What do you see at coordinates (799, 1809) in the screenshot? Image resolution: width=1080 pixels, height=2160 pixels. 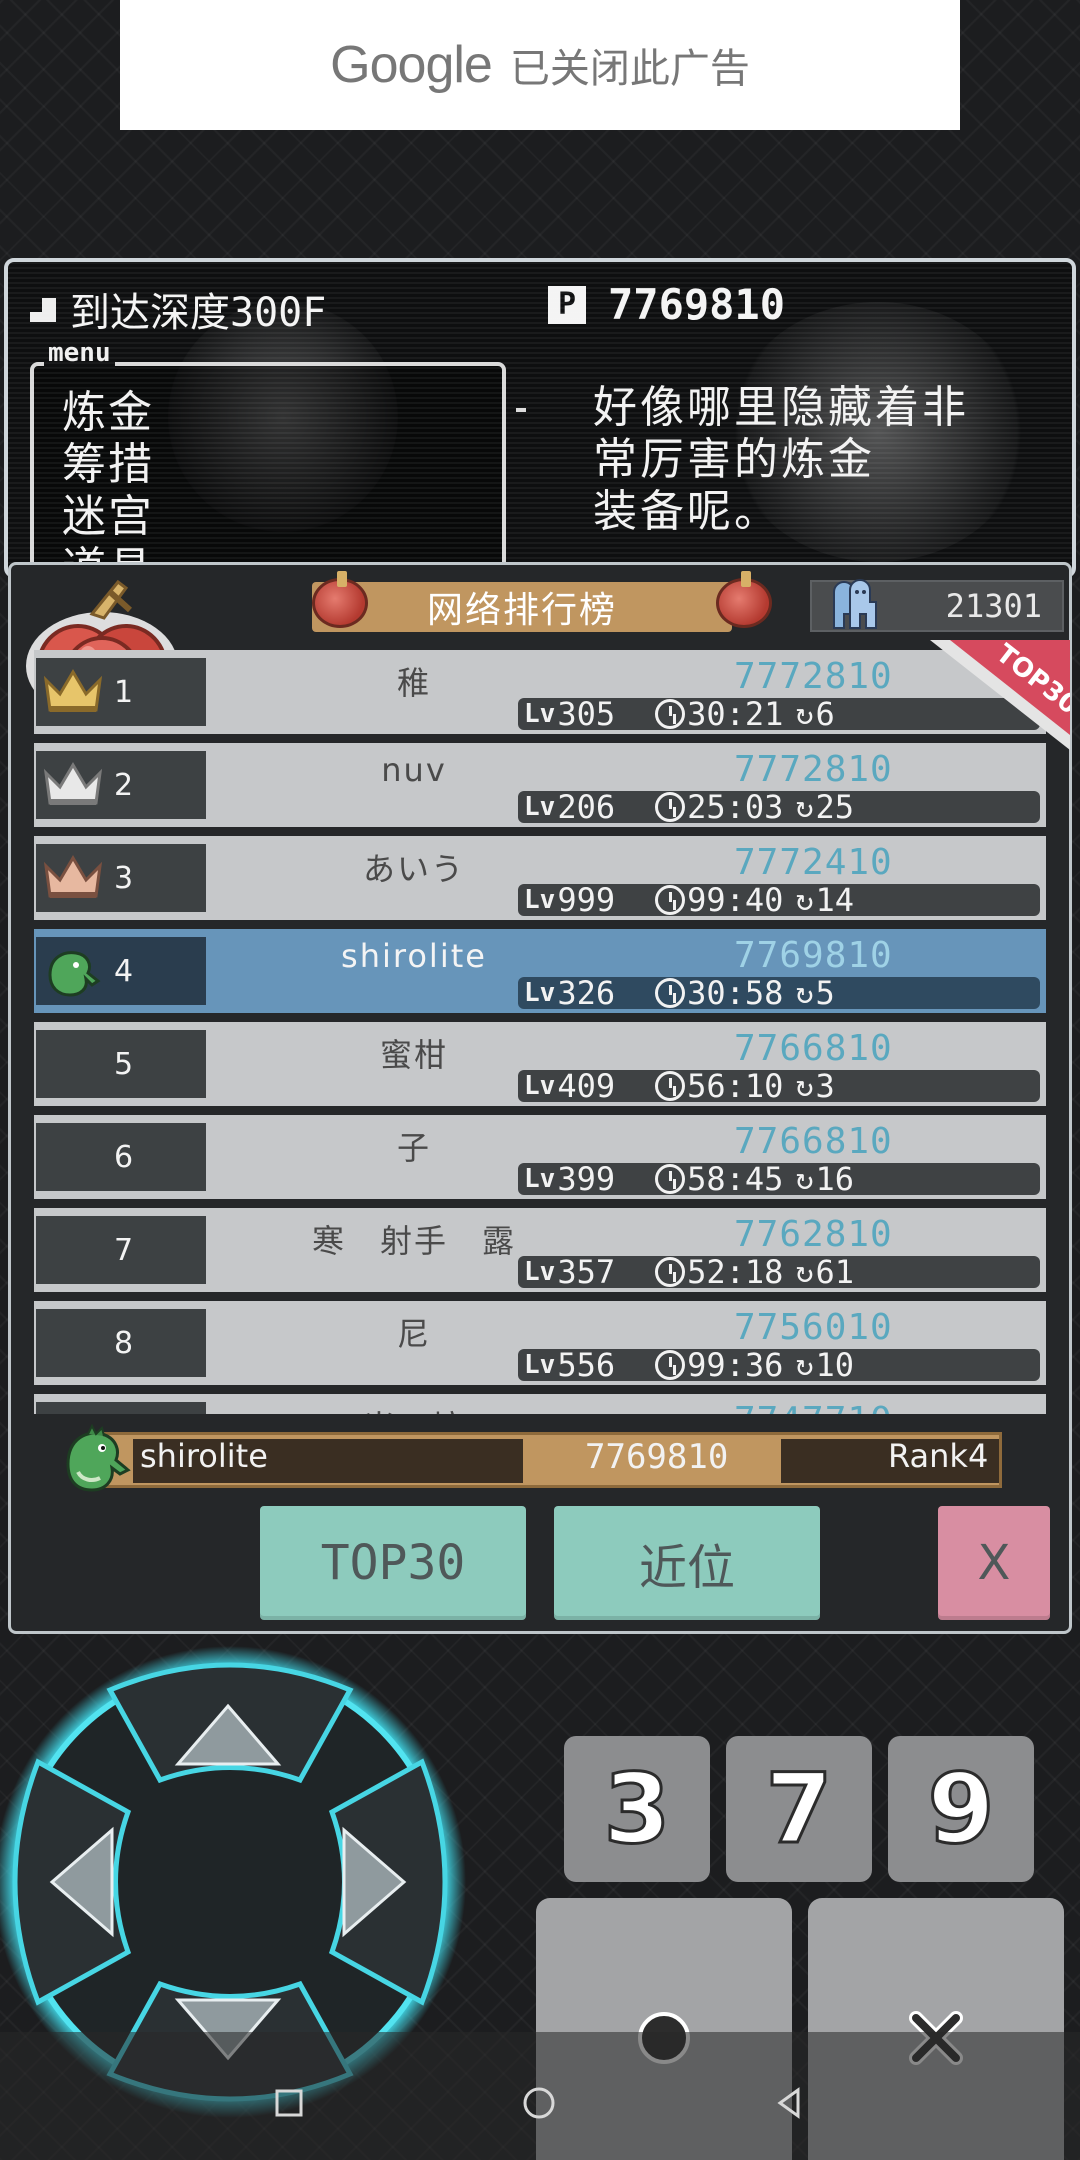 I see `key-7-button: 7` at bounding box center [799, 1809].